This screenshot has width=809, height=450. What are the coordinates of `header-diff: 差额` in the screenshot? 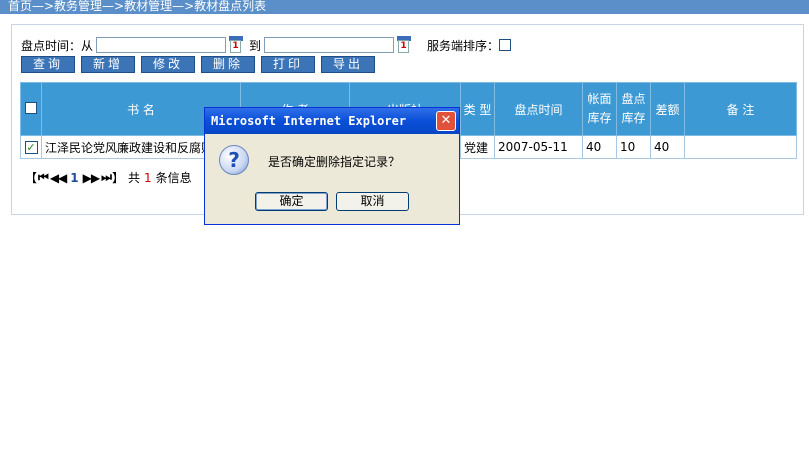 It's located at (667, 109).